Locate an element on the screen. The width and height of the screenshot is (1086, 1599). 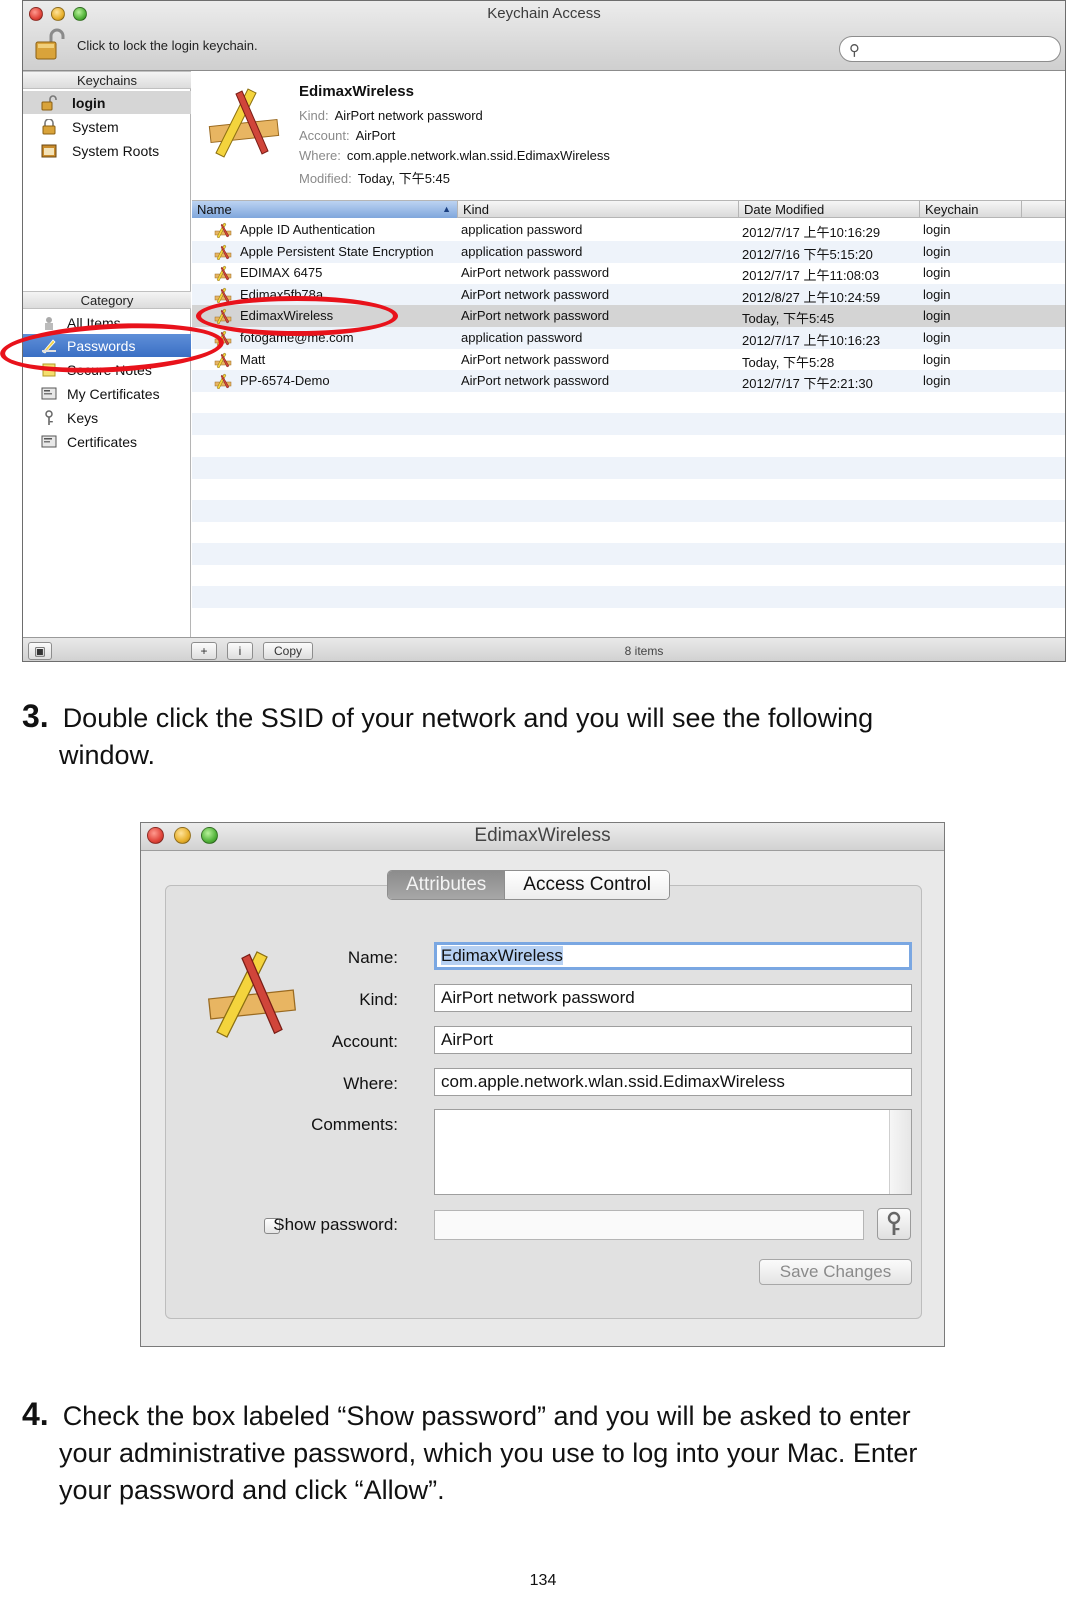
table-header: Name ▲ Kind Date Modified Keychain is located at coordinates (628, 209).